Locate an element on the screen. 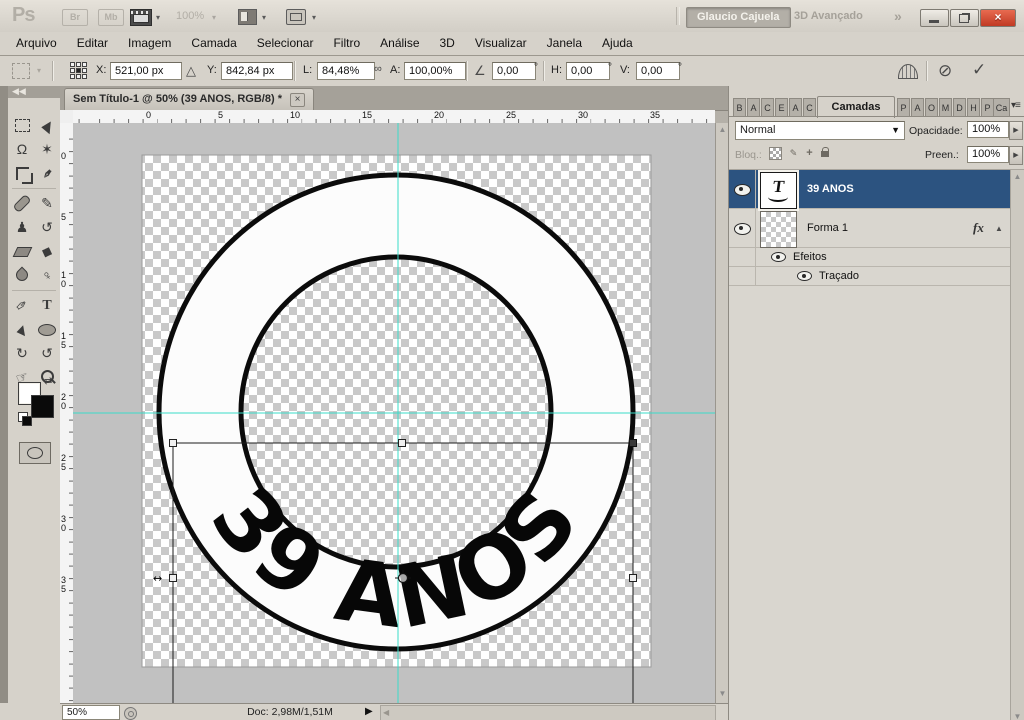 The width and height of the screenshot is (1024, 720). magic-wand-tool: ✶ is located at coordinates (47, 149).